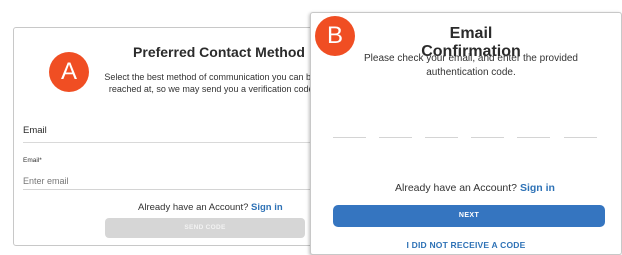  What do you see at coordinates (219, 52) in the screenshot?
I see `contact-method-title: Preferred Contact Method` at bounding box center [219, 52].